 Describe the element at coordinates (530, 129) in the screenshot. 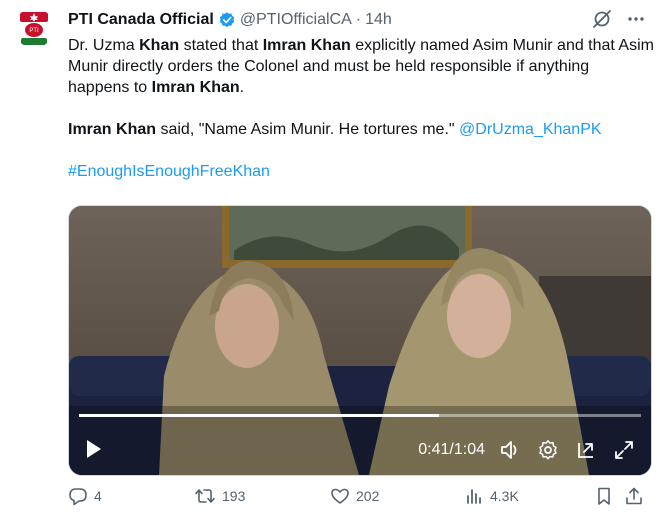

I see `mention-link: @DrUzma_KhanPK` at that location.